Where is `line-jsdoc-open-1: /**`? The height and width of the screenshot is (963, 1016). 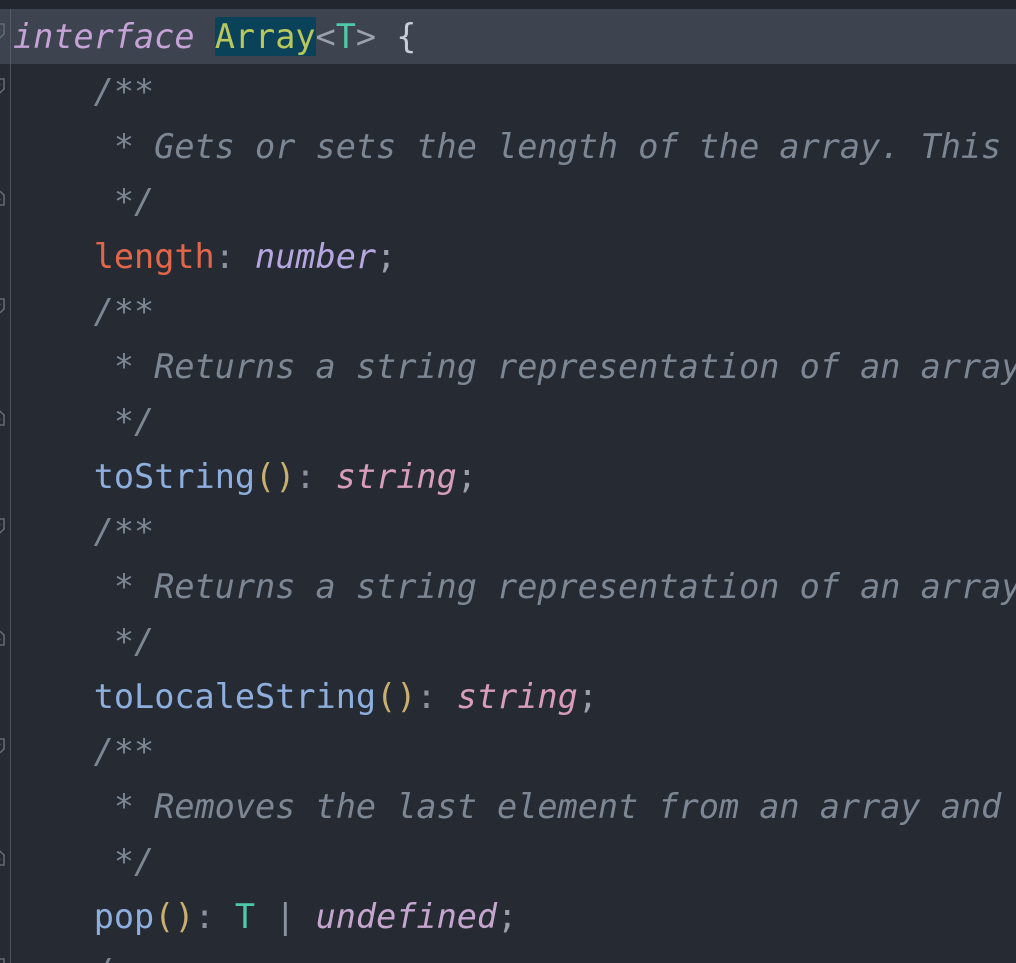 line-jsdoc-open-1: /** is located at coordinates (508, 91).